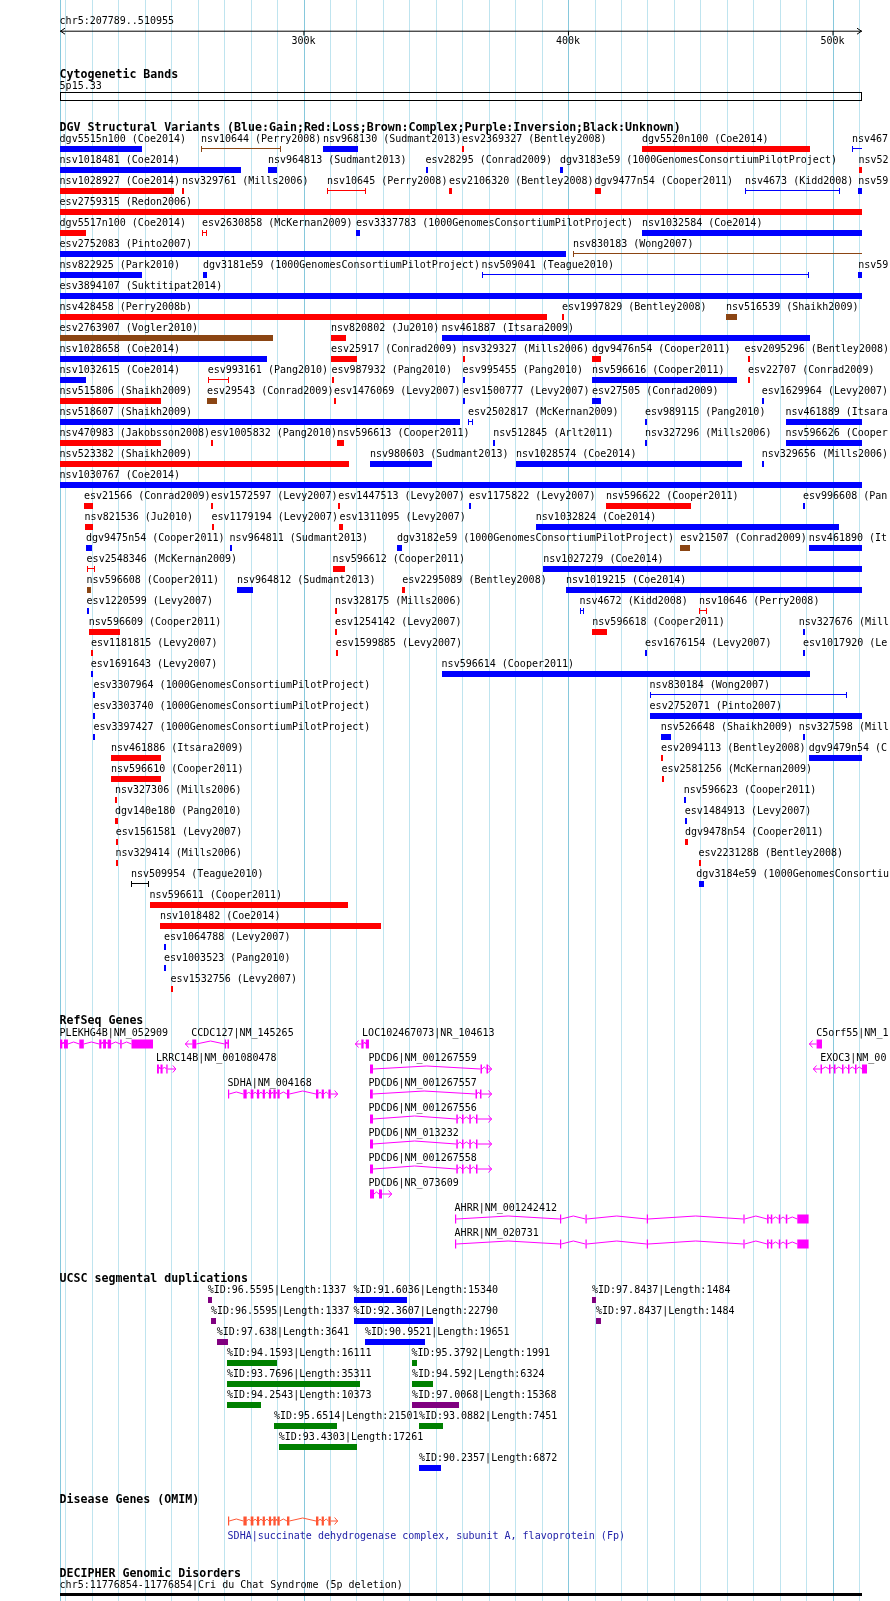  Describe the element at coordinates (754, 832) in the screenshot. I see `variant-label: dgv9478n54 (Cooper2011)` at that location.